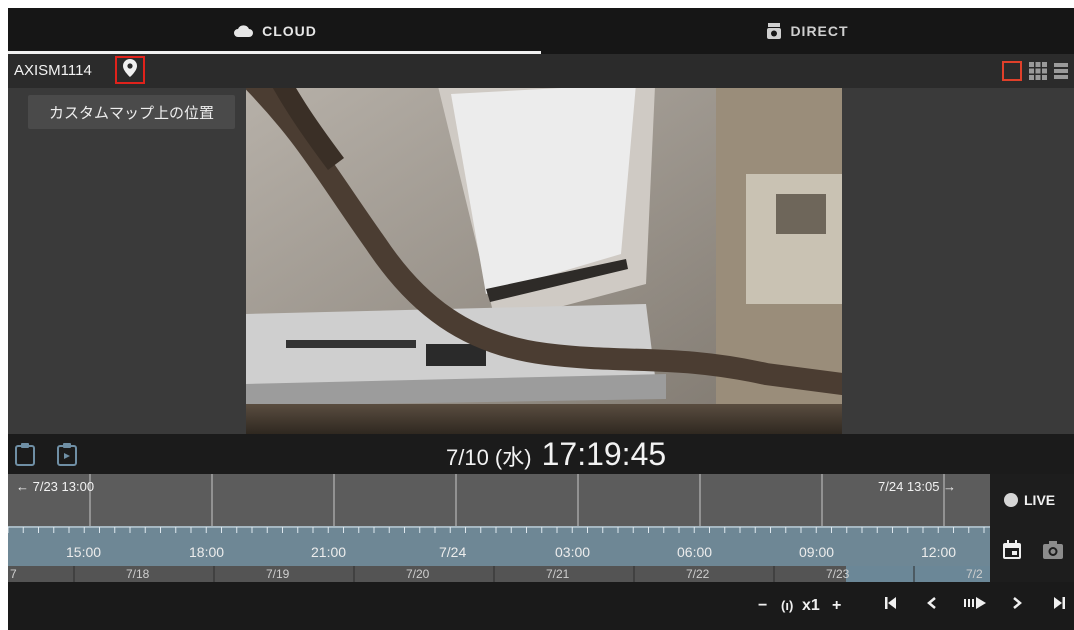  I want to click on list-view-icon, so click(1064, 71).